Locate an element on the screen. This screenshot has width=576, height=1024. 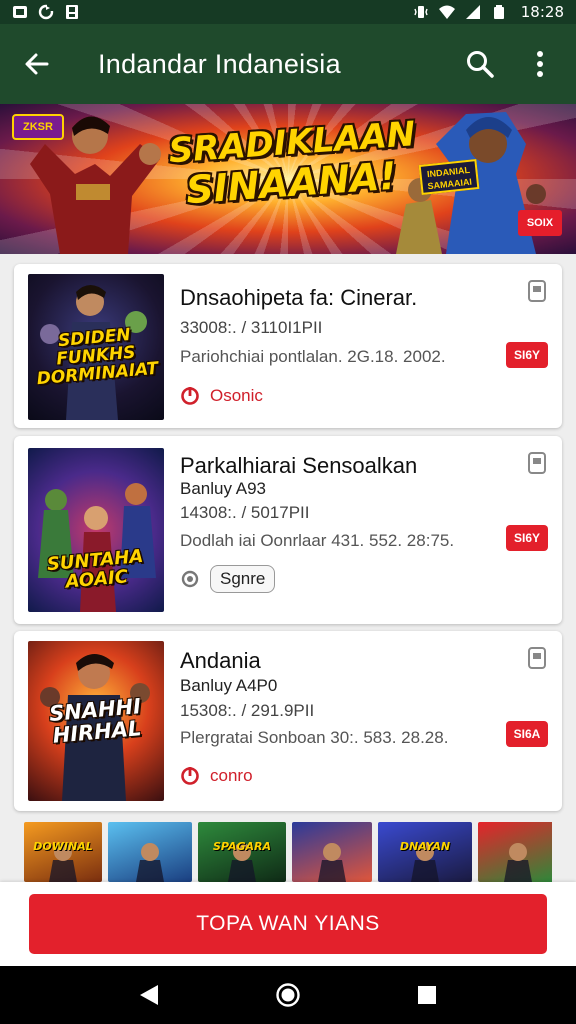
battery-icon is located at coordinates (498, 12).